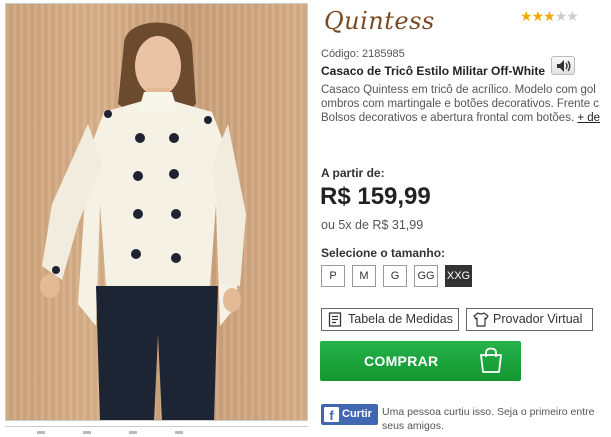  What do you see at coordinates (400, 319) in the screenshot?
I see `size-chart-label: Tabela de Medidas` at bounding box center [400, 319].